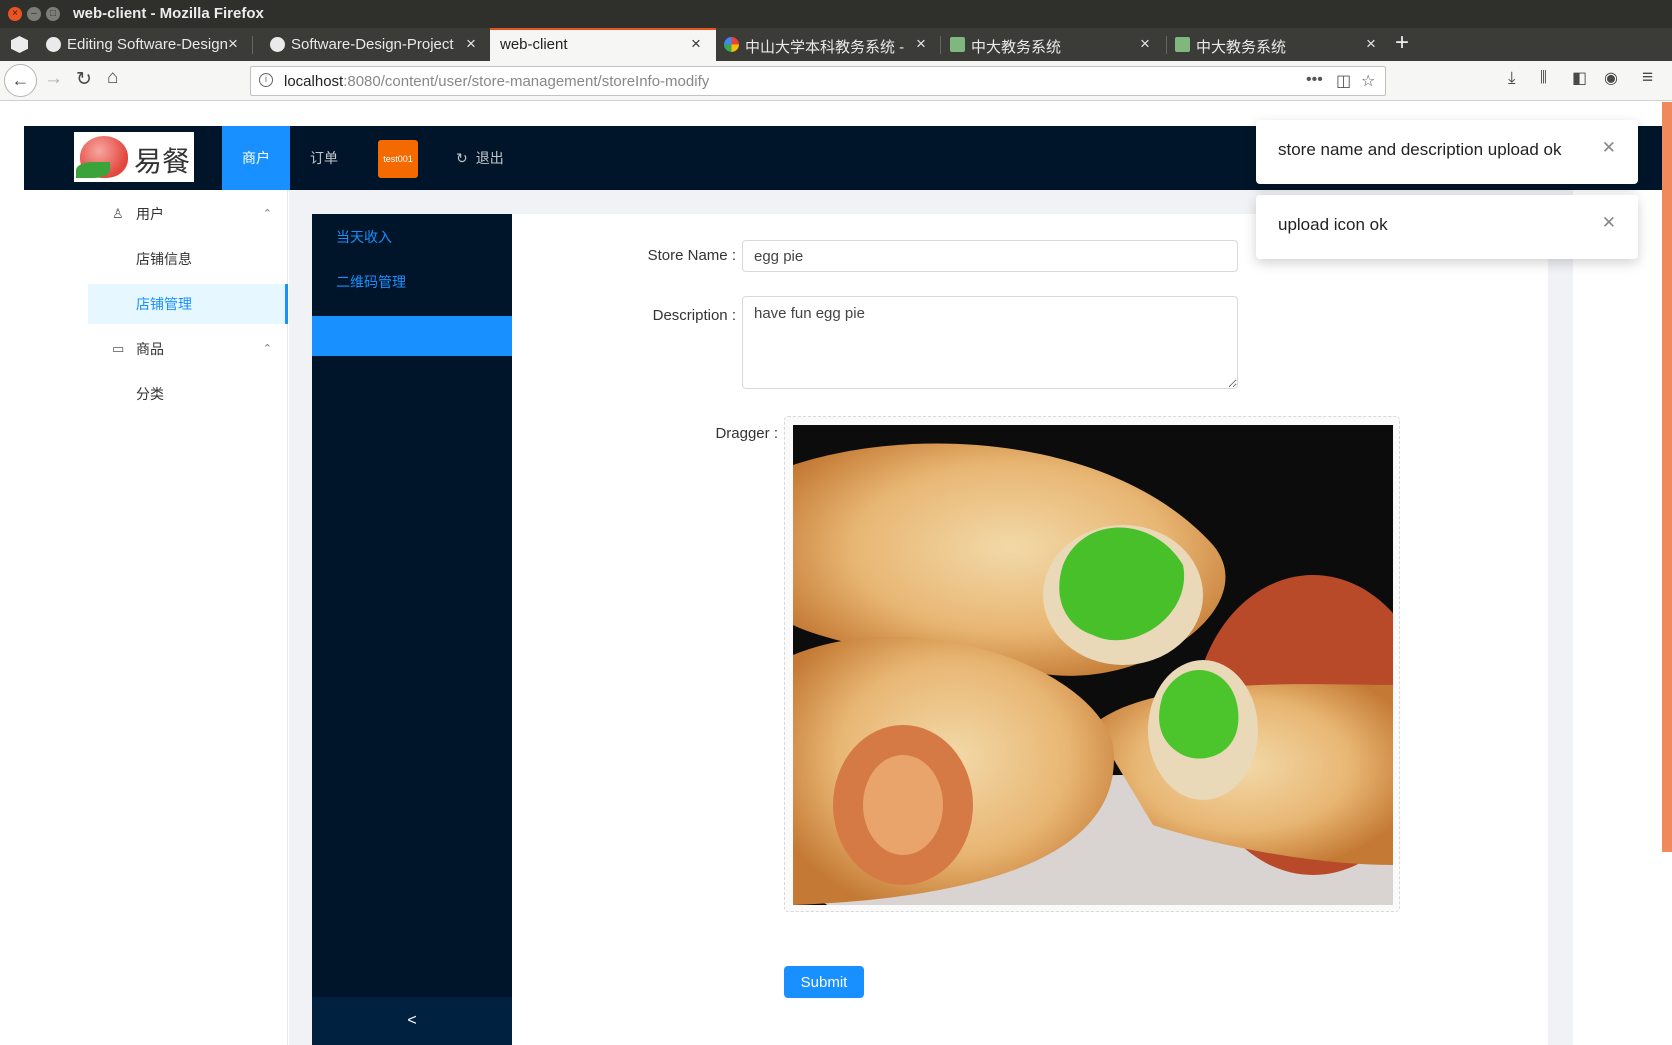 The image size is (1672, 1045). What do you see at coordinates (412, 282) in the screenshot?
I see `sider-item-qrcode: 二维码管理` at bounding box center [412, 282].